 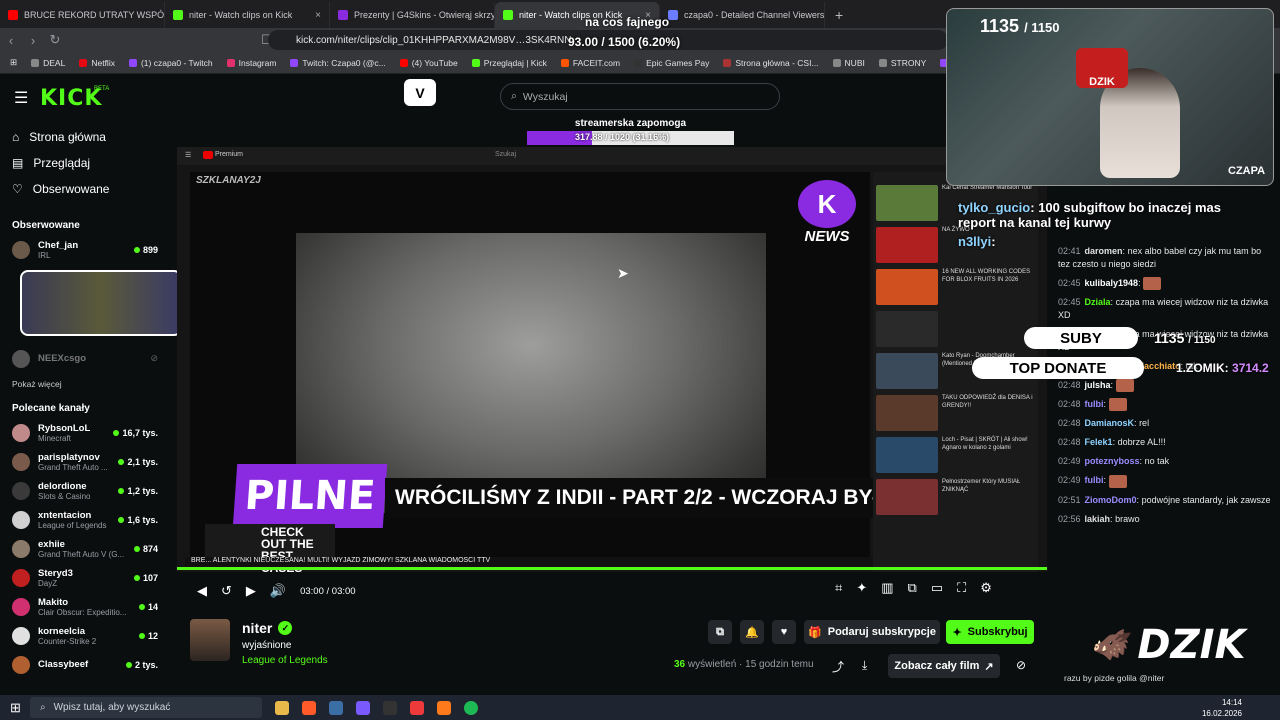 What do you see at coordinates (908, 62) in the screenshot?
I see `bookmark-label: STRONY` at bounding box center [908, 62].